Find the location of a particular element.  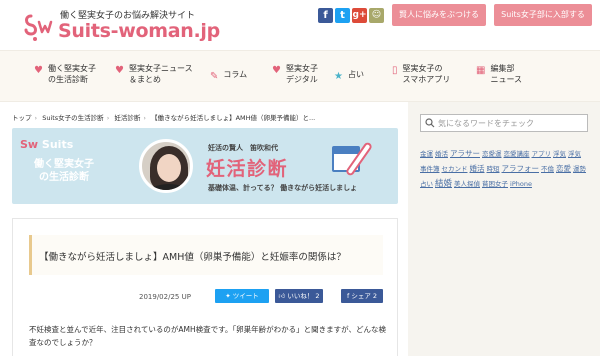

banner-tagline: 基礎体温、計ってる？ 働きながら妊活しましょ is located at coordinates (283, 188).